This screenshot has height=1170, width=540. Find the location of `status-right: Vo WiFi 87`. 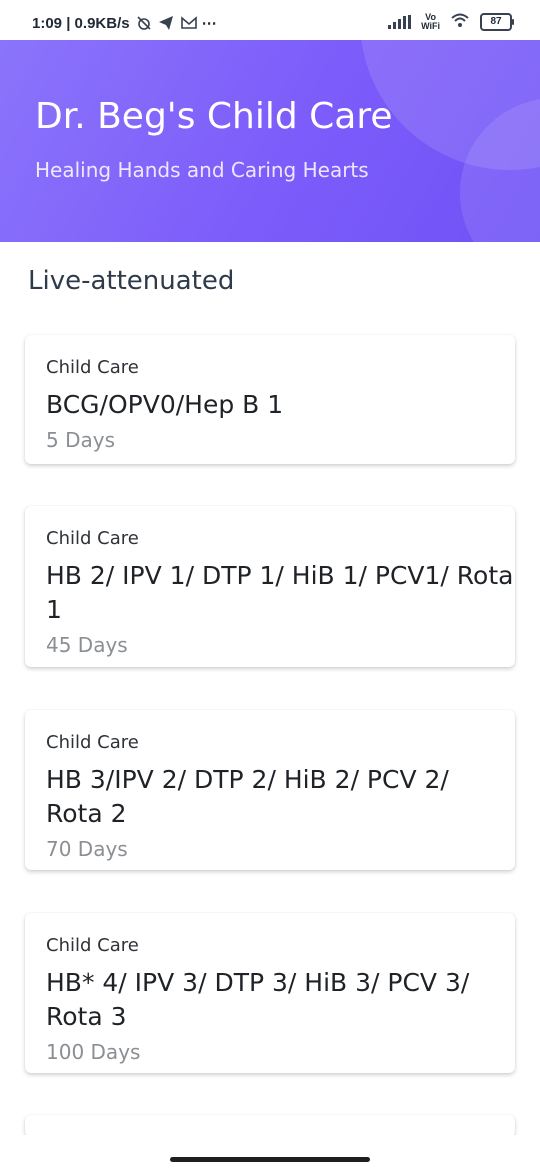

status-right: Vo WiFi 87 is located at coordinates (451, 22).